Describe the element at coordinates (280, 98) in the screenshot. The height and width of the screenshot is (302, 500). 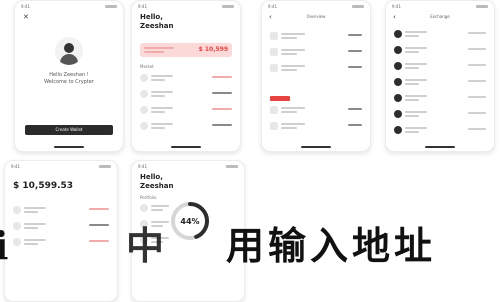
I see `highlight-bar` at that location.